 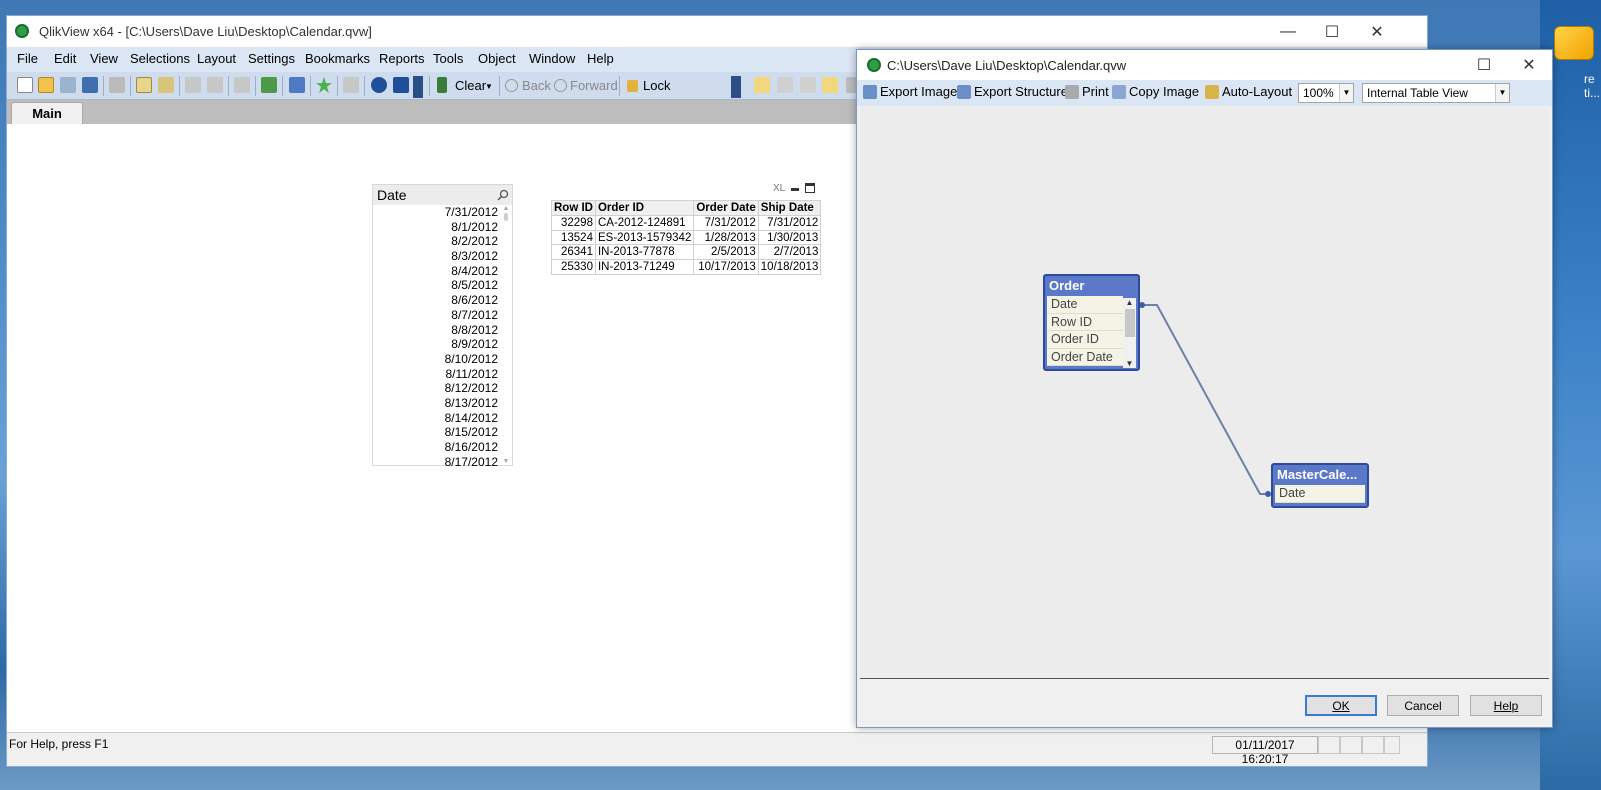 What do you see at coordinates (216, 58) in the screenshot?
I see `menu-layout: Layout` at bounding box center [216, 58].